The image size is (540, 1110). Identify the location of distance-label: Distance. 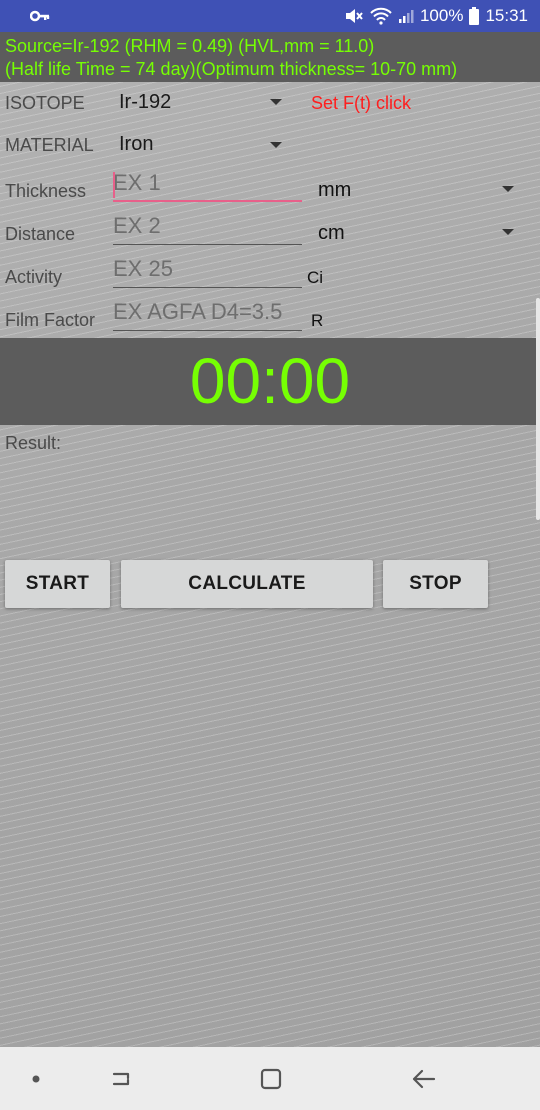
(40, 234).